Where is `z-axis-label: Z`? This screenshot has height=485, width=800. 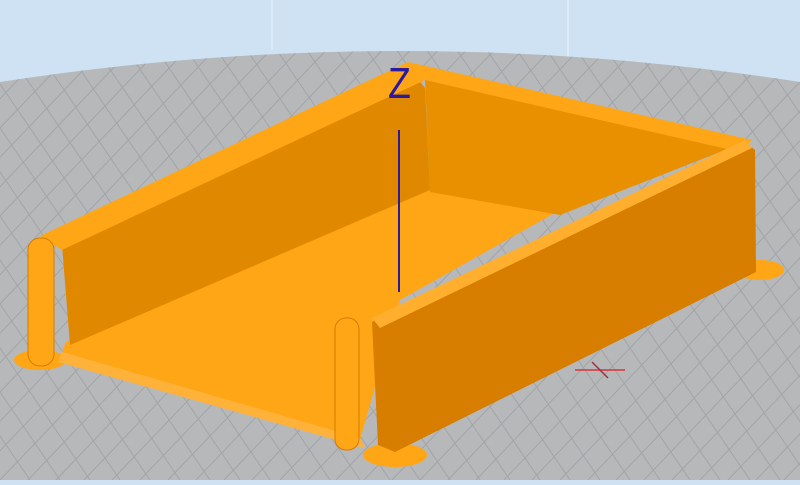
z-axis-label: Z is located at coordinates (399, 83).